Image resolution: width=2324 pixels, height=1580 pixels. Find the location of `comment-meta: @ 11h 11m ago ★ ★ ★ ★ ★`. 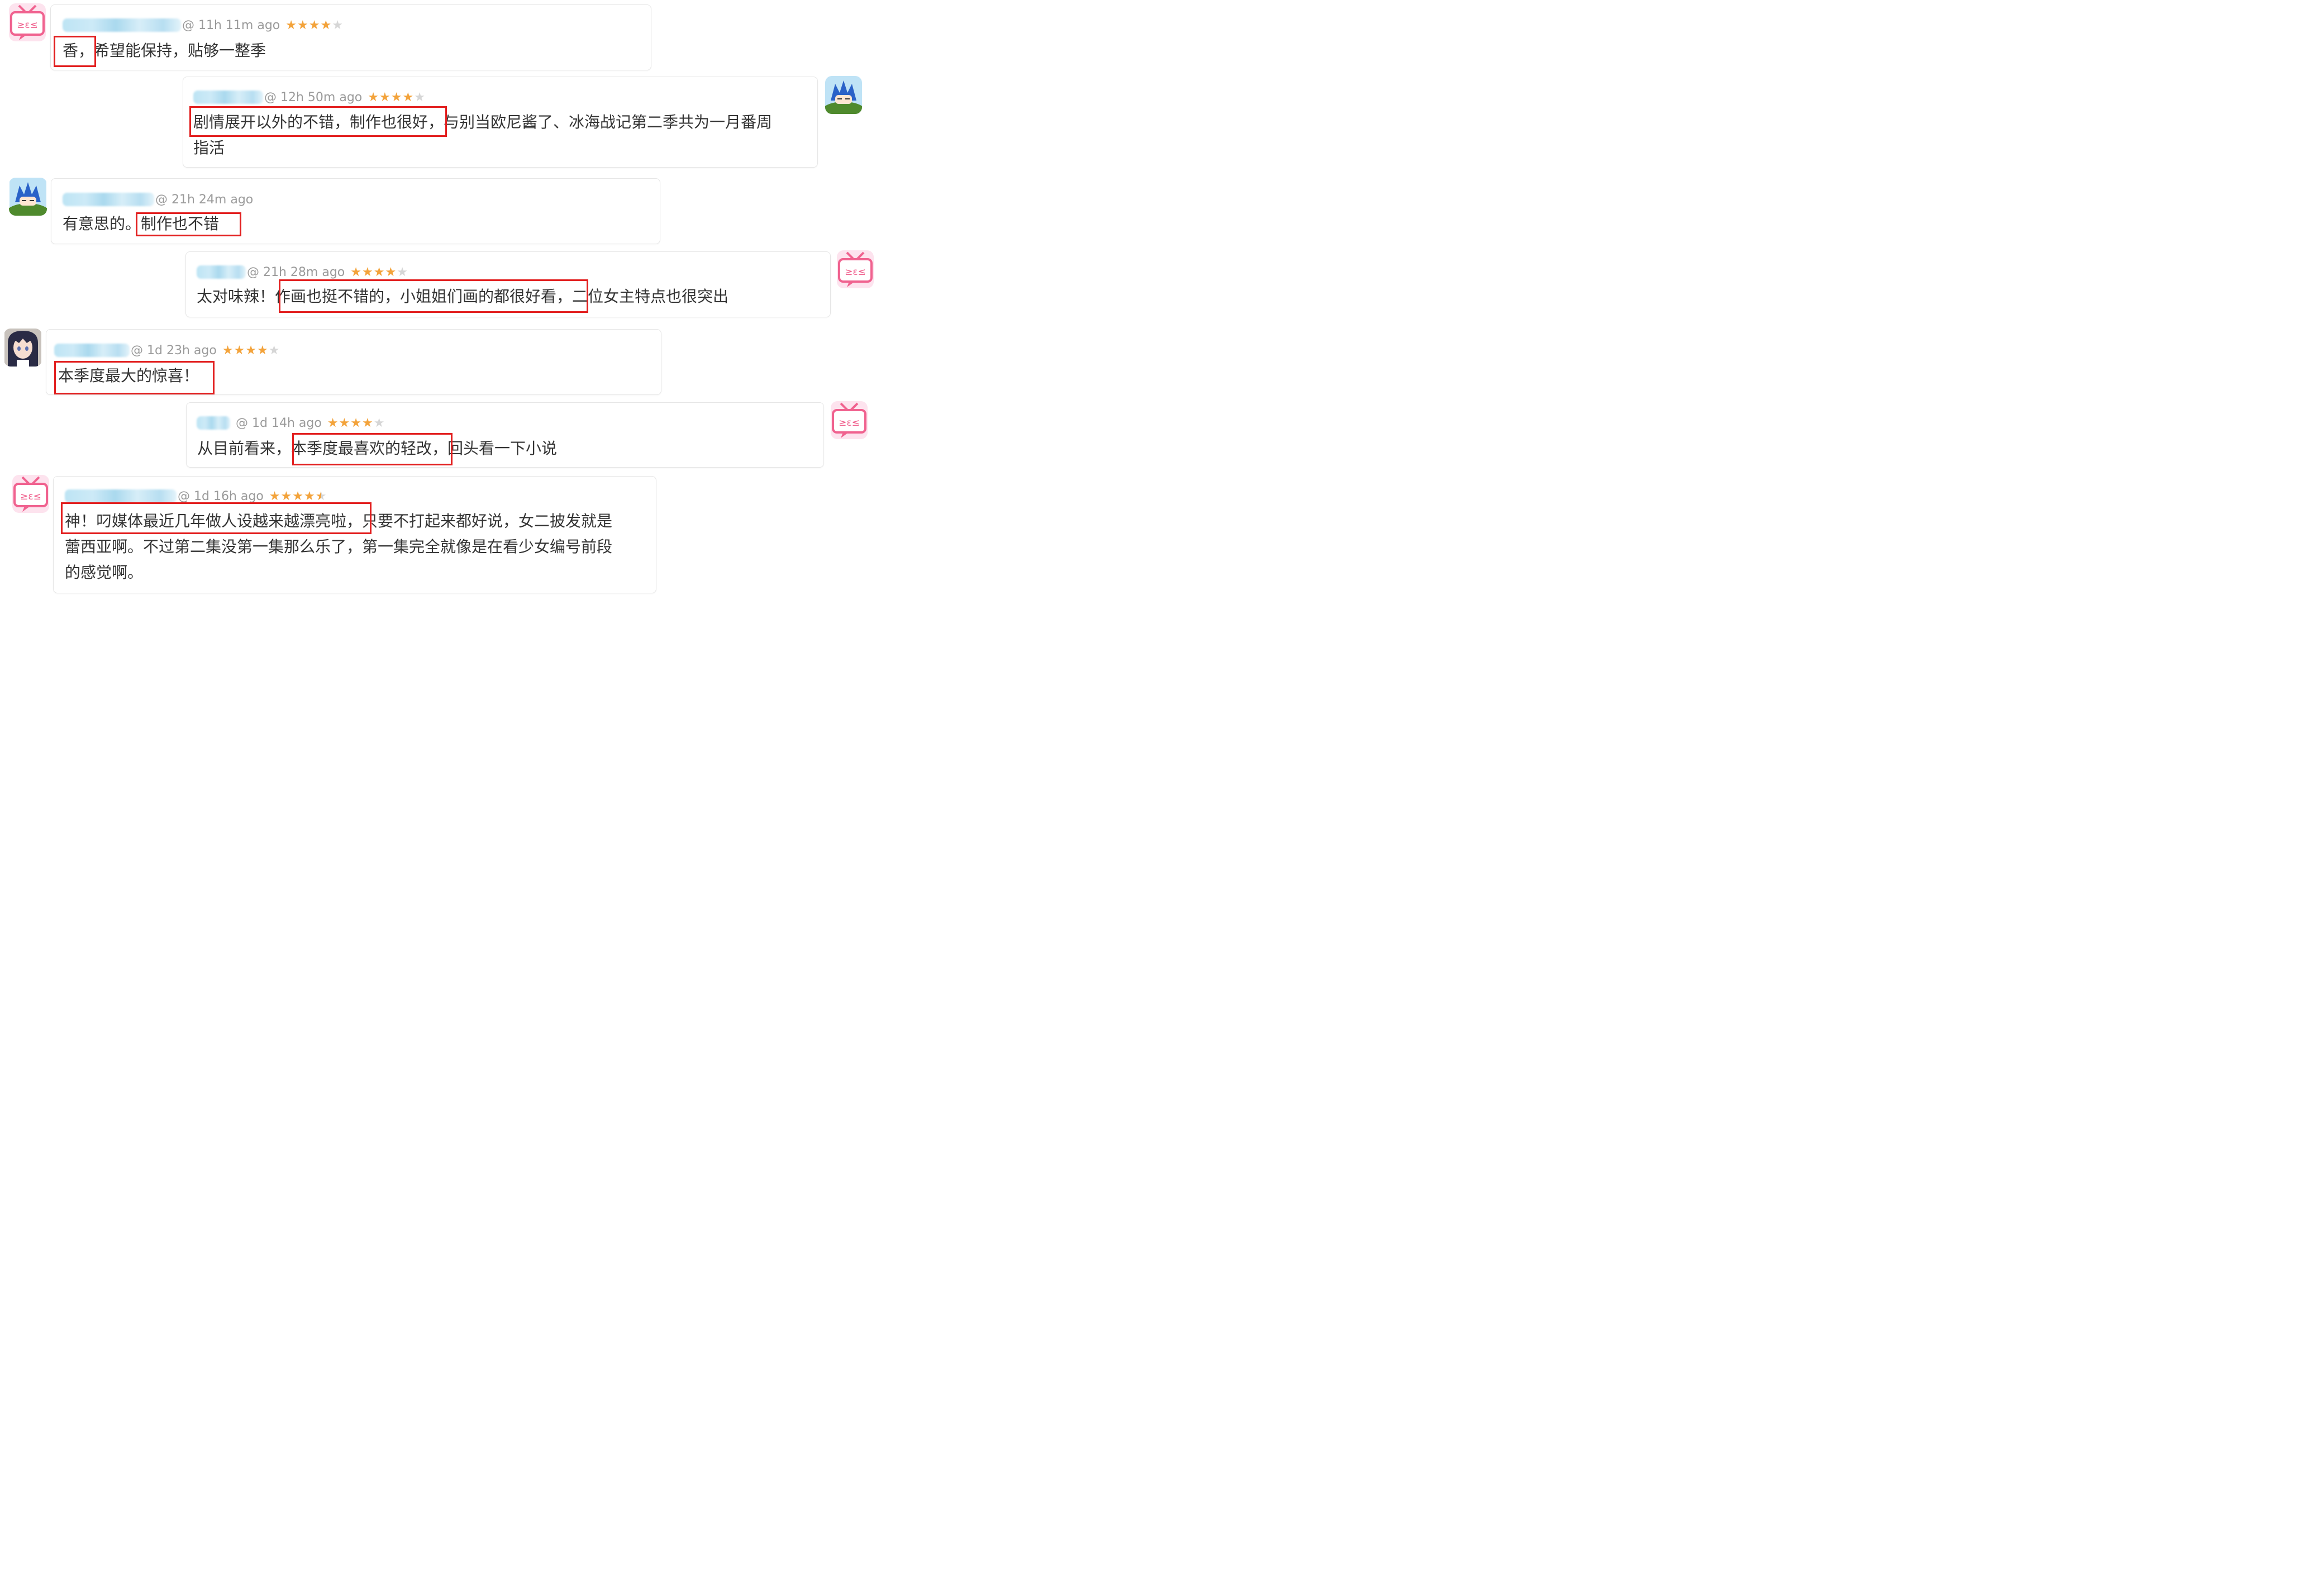

comment-meta: @ 11h 11m ago ★ ★ ★ ★ ★ is located at coordinates (204, 25).